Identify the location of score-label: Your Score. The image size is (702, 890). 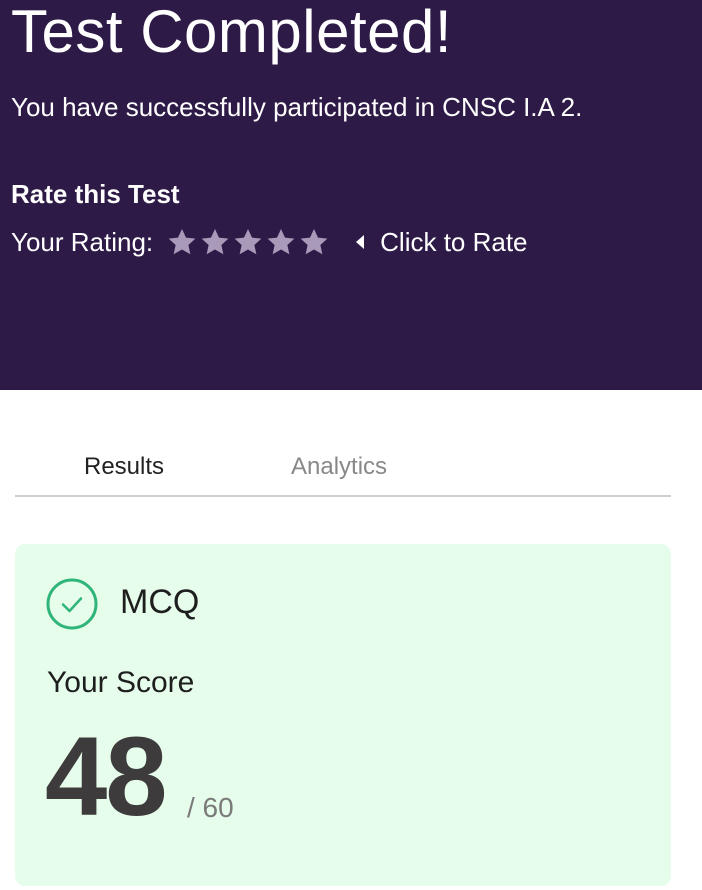
(121, 682).